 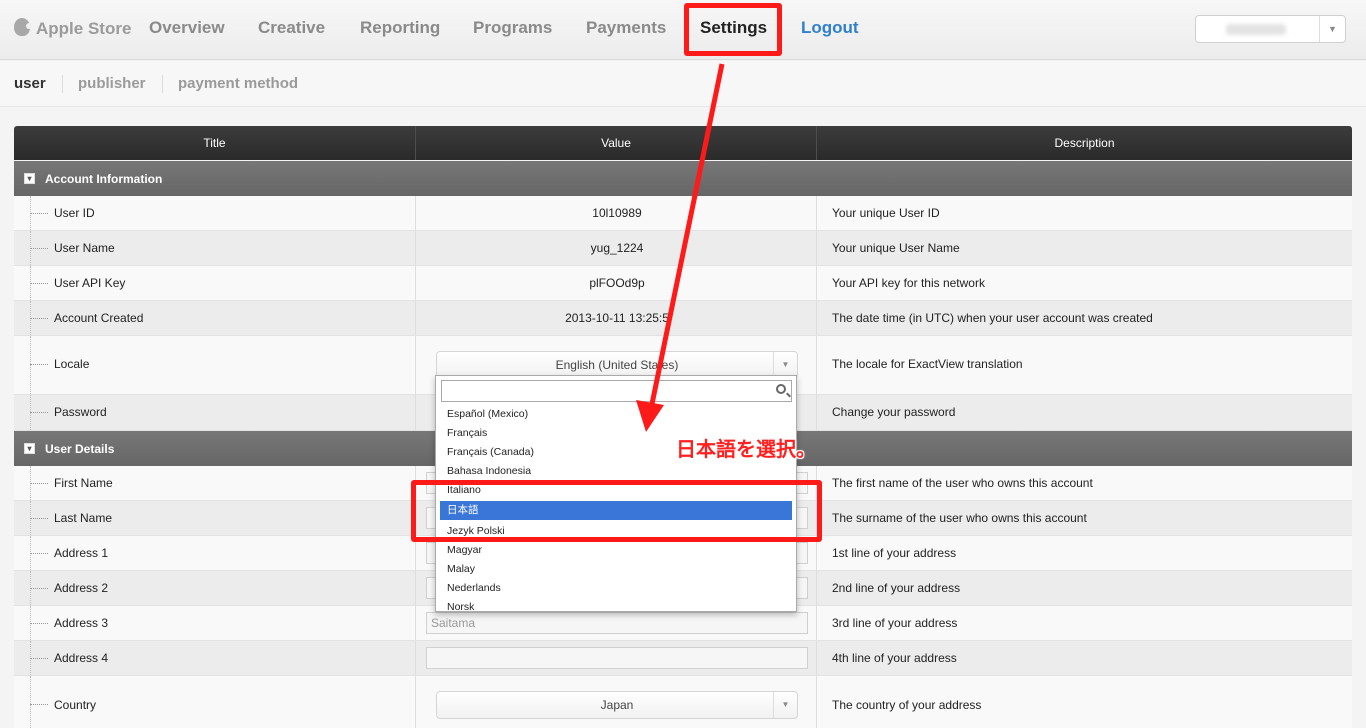 What do you see at coordinates (746, 450) in the screenshot?
I see `annotation-label: 日本語を選択。` at bounding box center [746, 450].